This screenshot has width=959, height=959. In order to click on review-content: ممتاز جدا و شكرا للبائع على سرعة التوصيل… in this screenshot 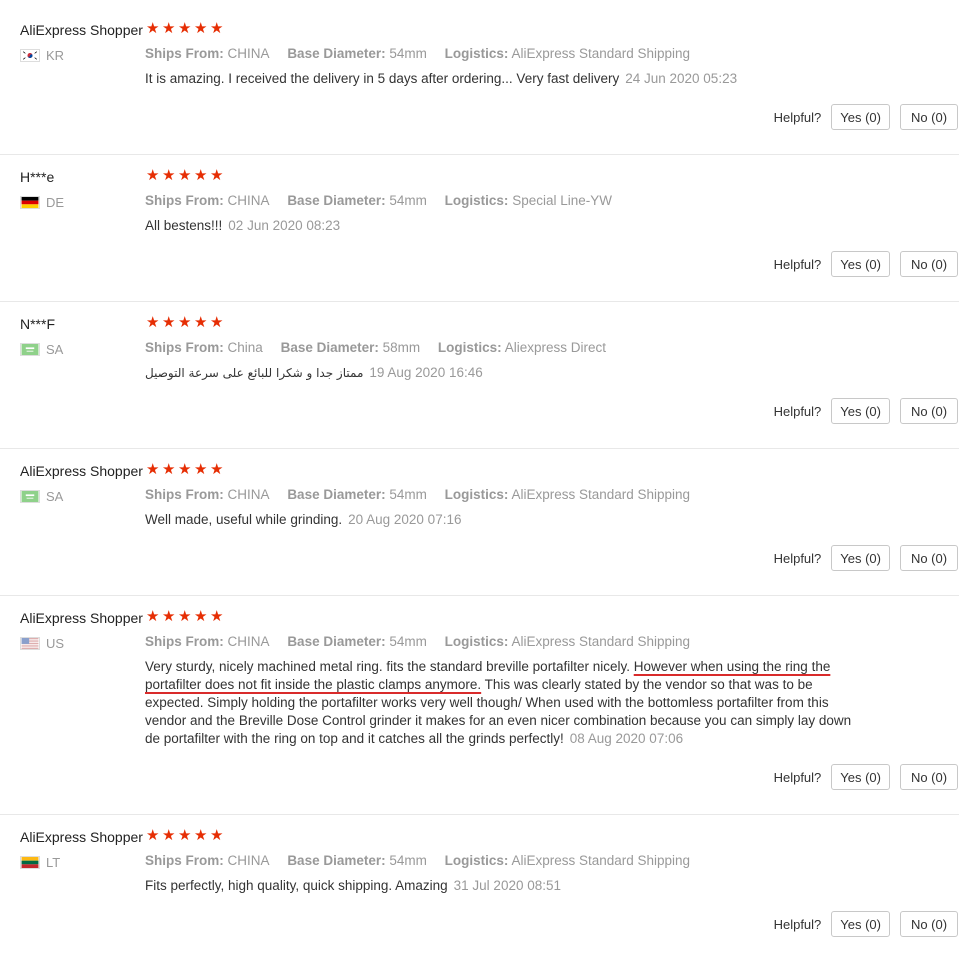, I will do `click(510, 373)`.